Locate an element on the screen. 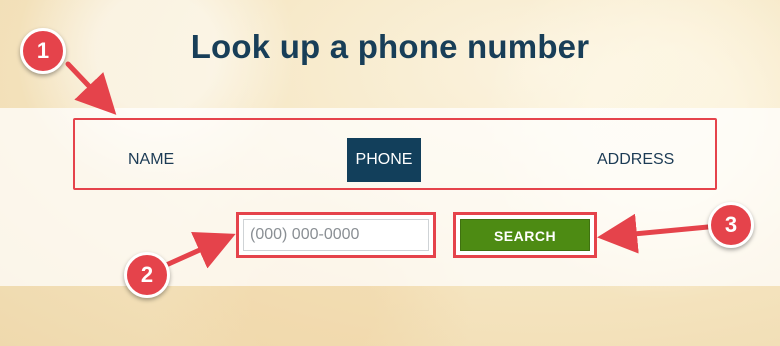 This screenshot has width=780, height=346. callout-3: 3 is located at coordinates (731, 225).